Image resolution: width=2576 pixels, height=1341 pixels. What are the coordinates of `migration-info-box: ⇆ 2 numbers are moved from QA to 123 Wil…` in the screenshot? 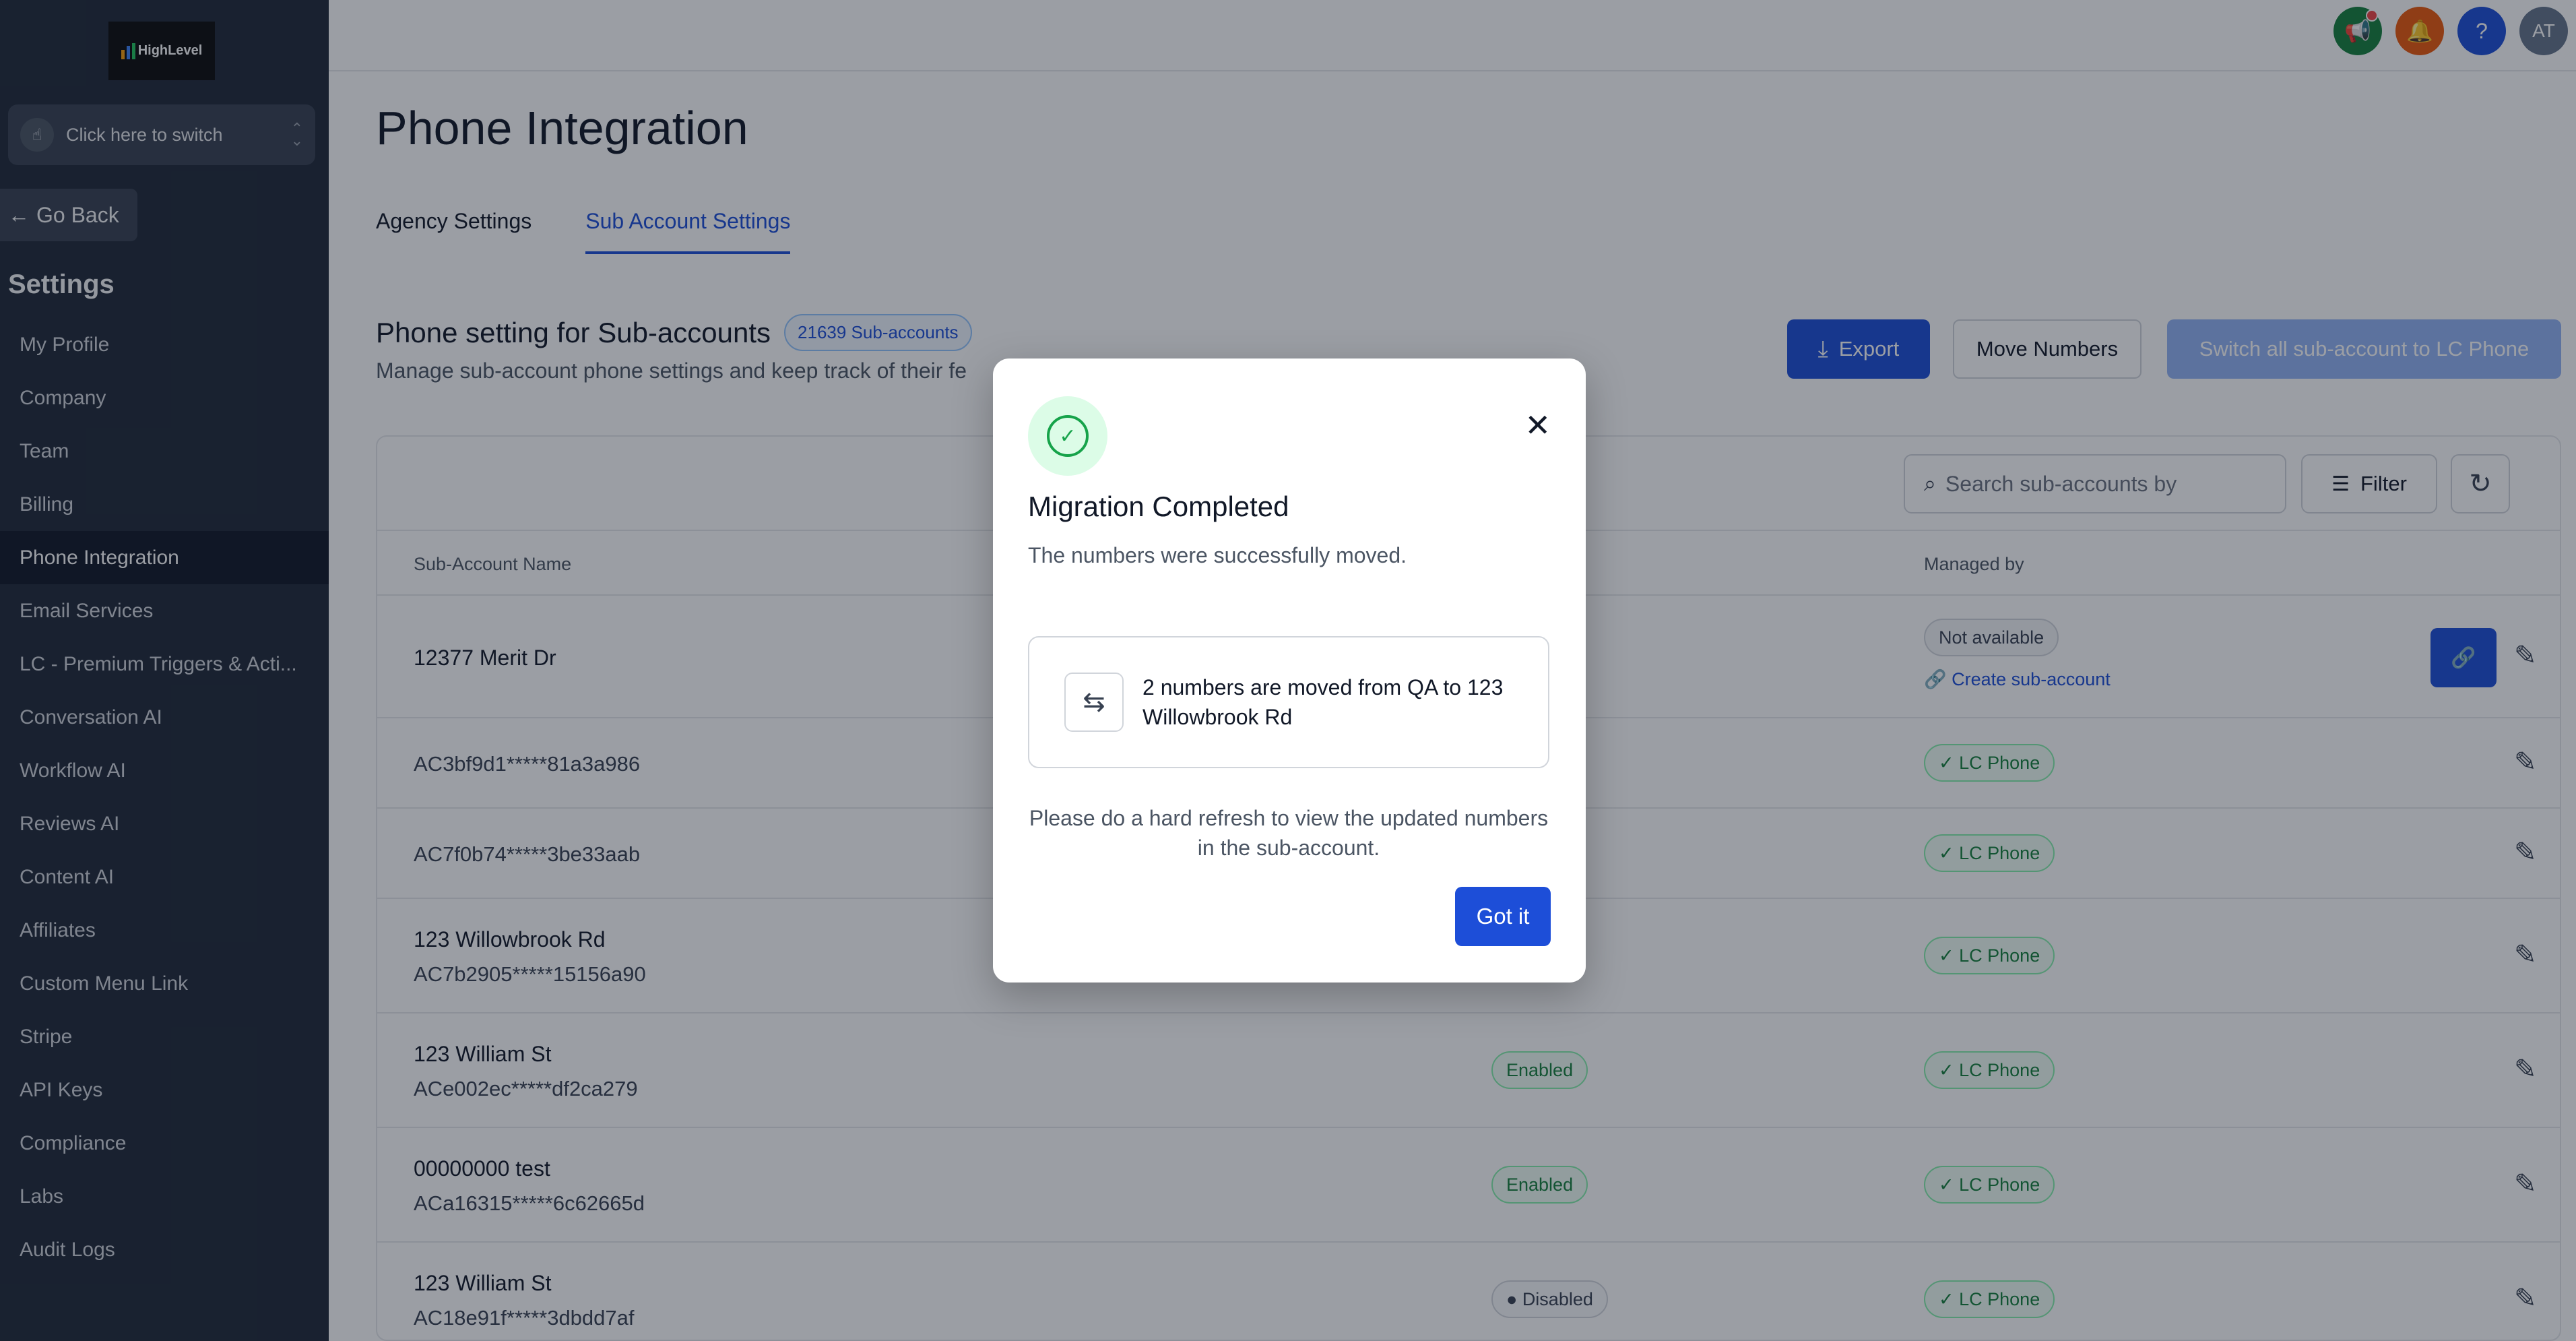 It's located at (1288, 702).